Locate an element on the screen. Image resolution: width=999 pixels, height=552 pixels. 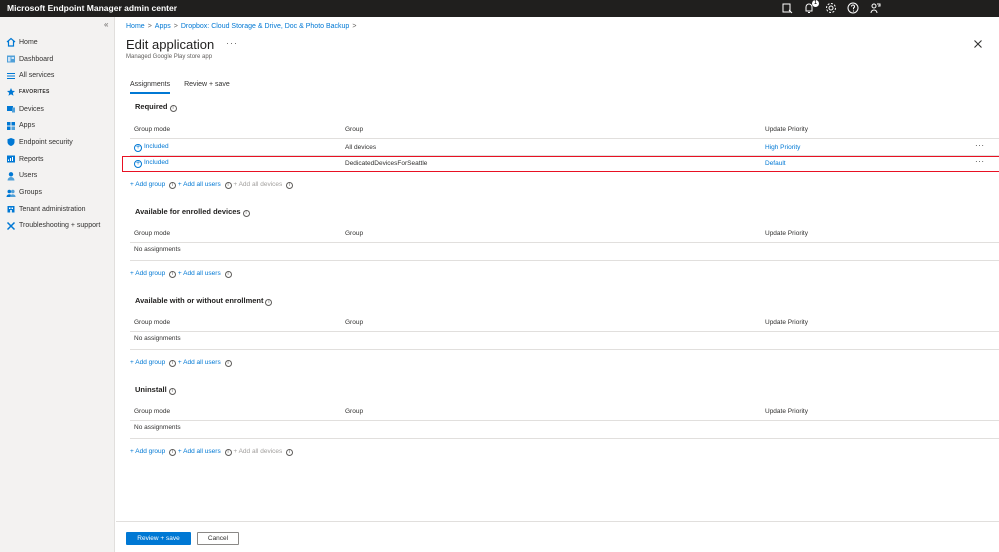
app-title: Microsoft Endpoint Manager admin center is located at coordinates (92, 8).